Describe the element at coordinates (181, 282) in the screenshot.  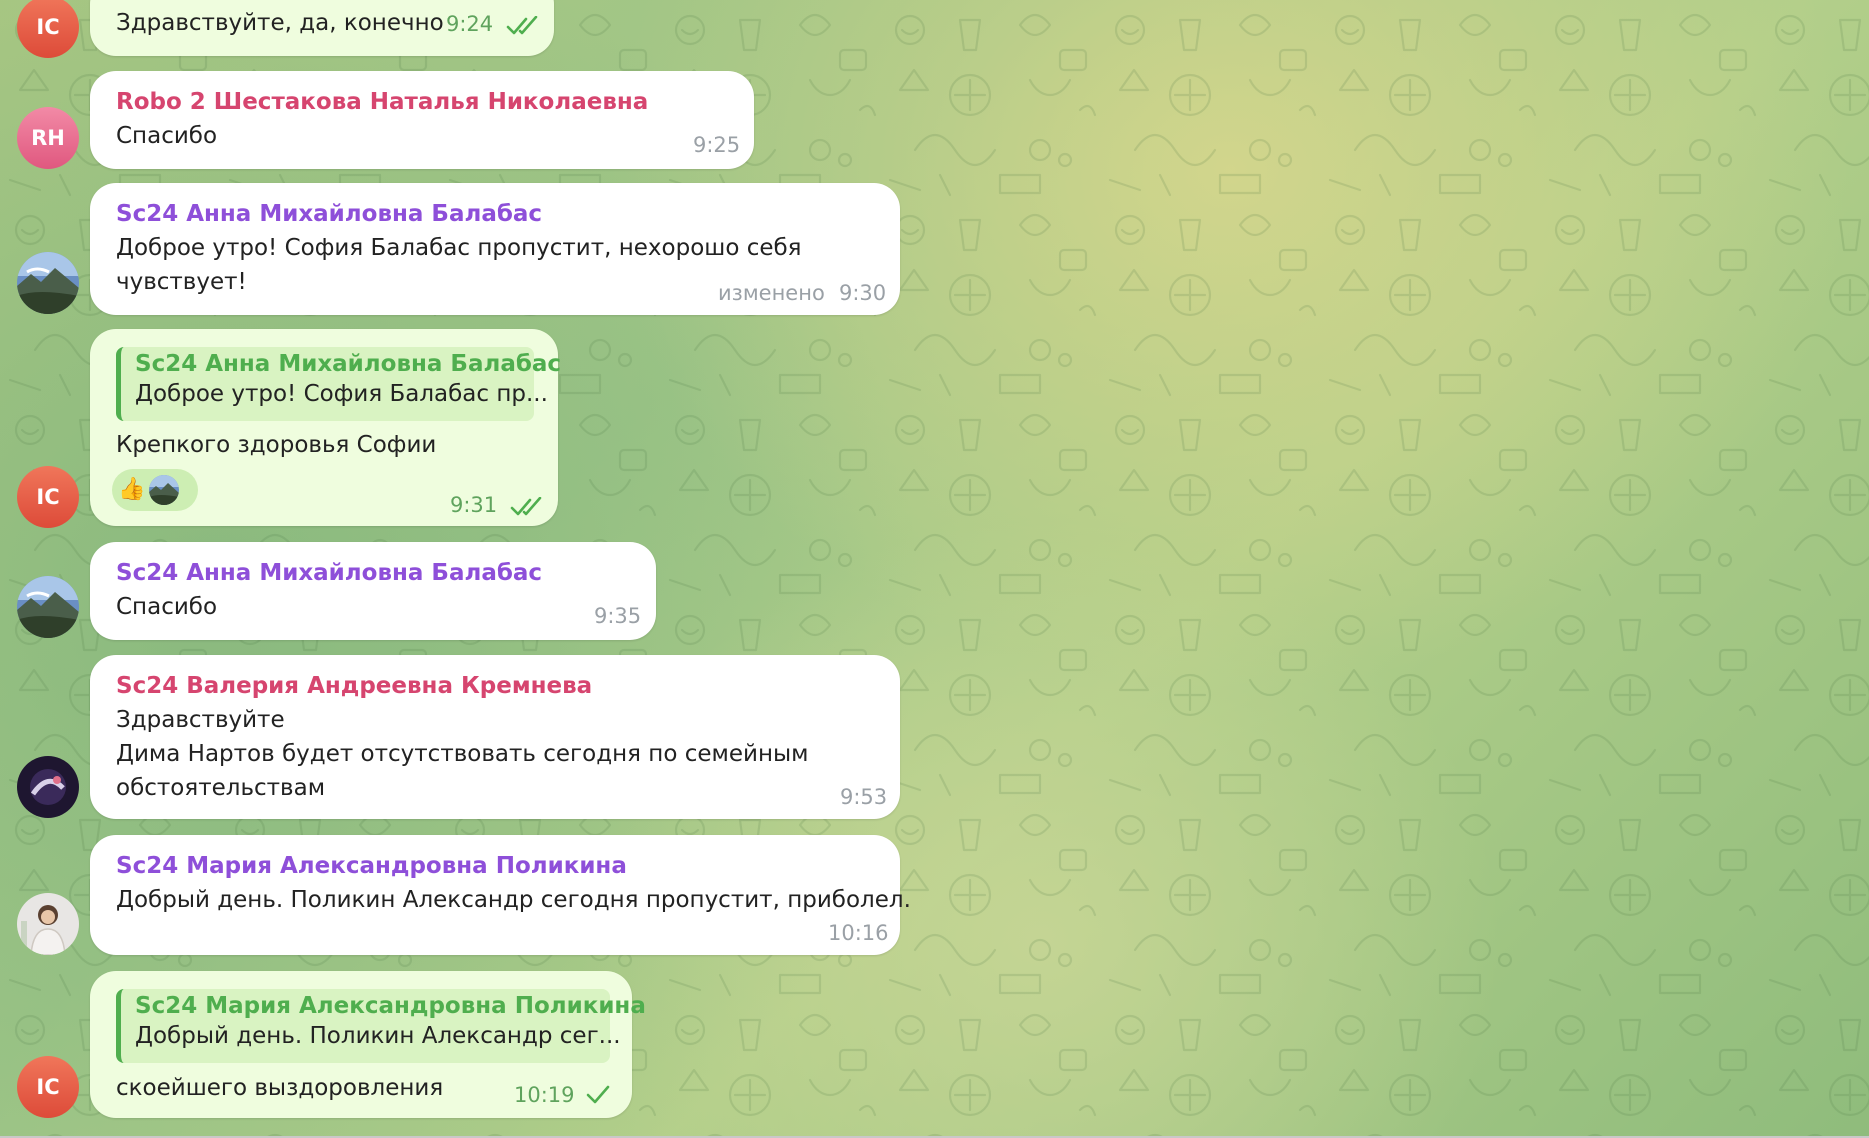
I see `message-line: чувствует!` at that location.